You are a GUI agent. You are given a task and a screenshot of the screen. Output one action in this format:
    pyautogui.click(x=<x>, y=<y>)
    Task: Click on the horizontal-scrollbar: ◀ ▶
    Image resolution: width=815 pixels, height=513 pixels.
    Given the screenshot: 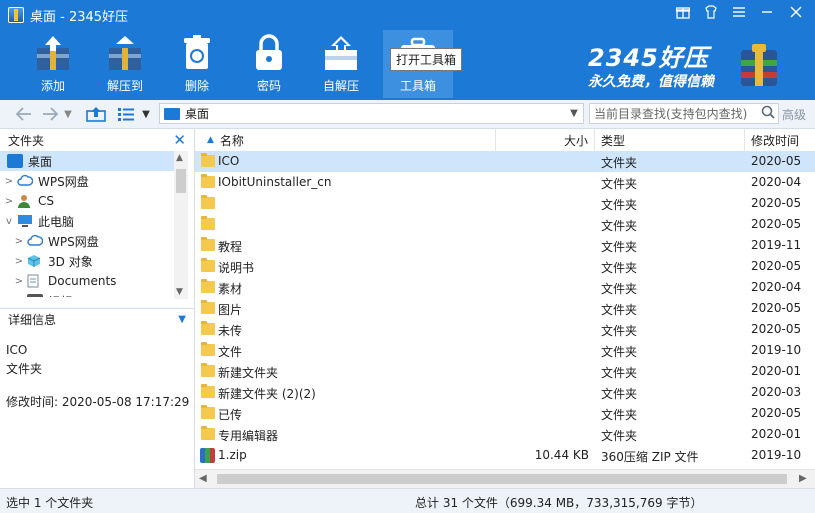 What is the action you would take?
    pyautogui.click(x=505, y=478)
    